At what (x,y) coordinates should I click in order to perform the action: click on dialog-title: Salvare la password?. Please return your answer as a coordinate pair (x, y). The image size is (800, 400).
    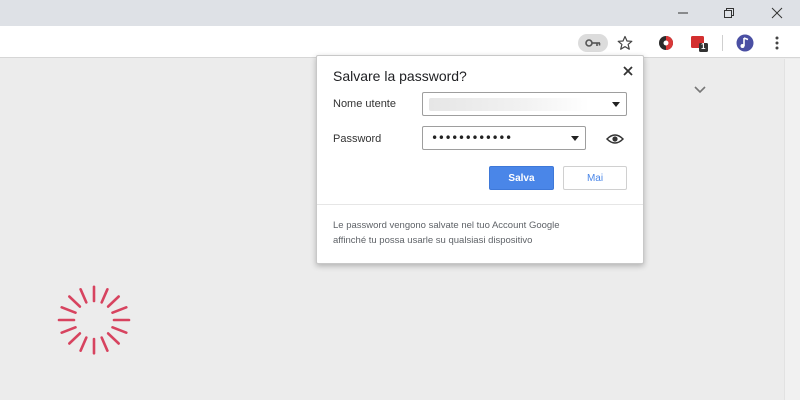
    Looking at the image, I should click on (400, 76).